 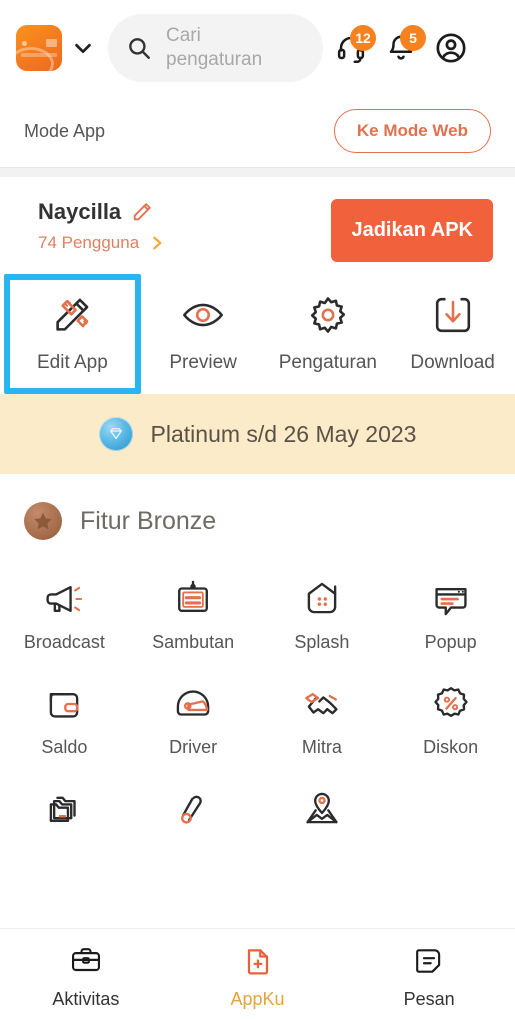 I want to click on map-location-icon, so click(x=322, y=809).